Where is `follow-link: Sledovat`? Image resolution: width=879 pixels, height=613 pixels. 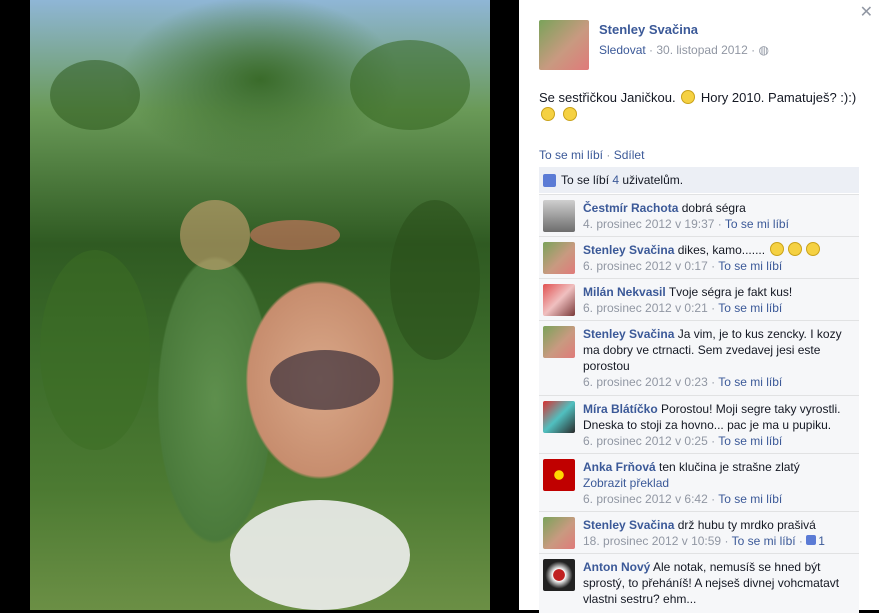 follow-link: Sledovat is located at coordinates (622, 50).